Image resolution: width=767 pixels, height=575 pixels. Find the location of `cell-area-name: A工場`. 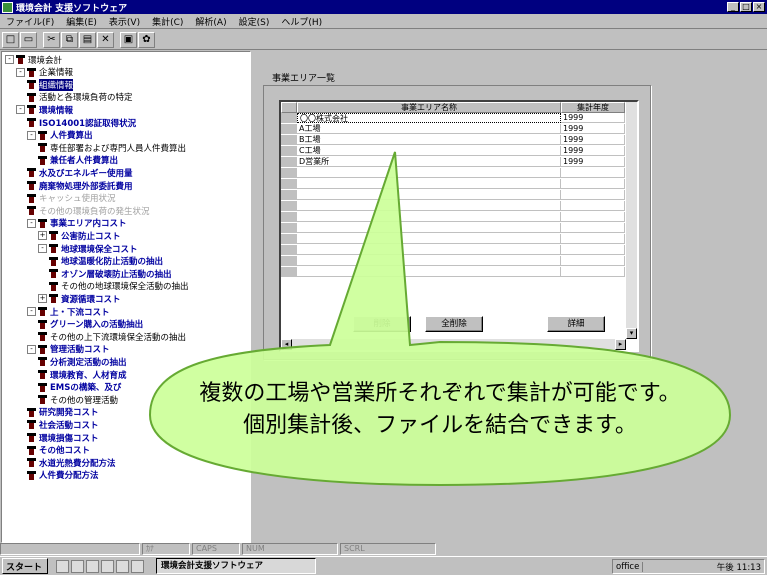

cell-area-name: A工場 is located at coordinates (429, 129).